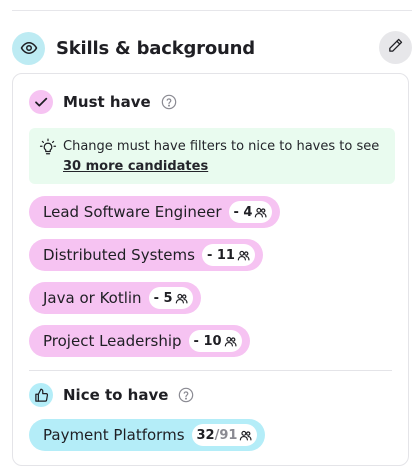 The width and height of the screenshot is (419, 475). Describe the element at coordinates (210, 370) in the screenshot. I see `section-divider` at that location.